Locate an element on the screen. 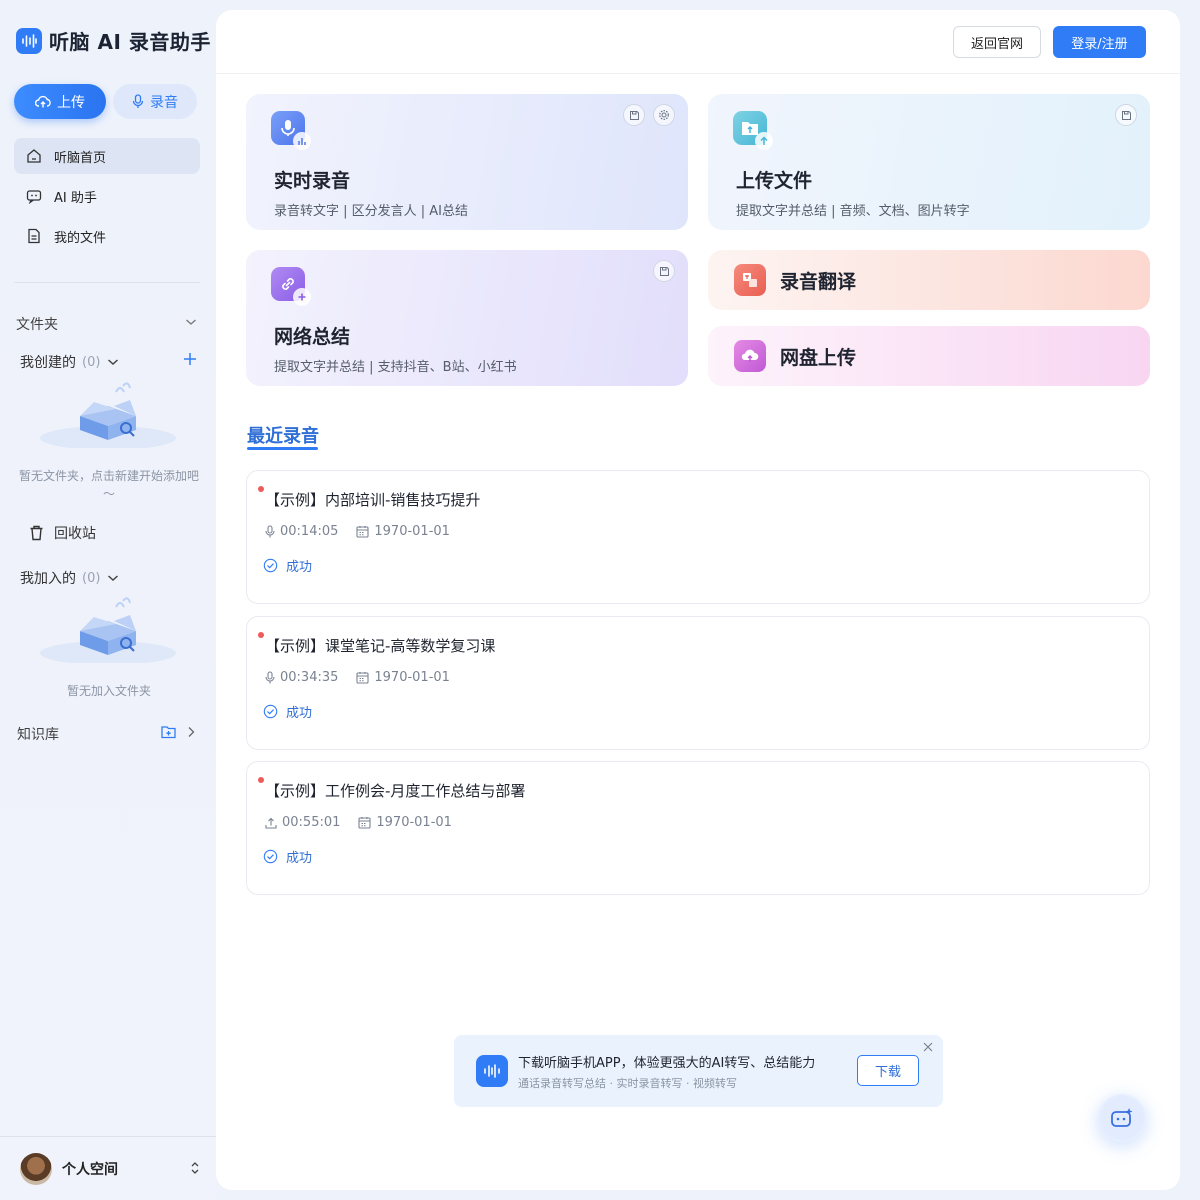 Image resolution: width=1200 pixels, height=1200 pixels. app-icon is located at coordinates (492, 1071).